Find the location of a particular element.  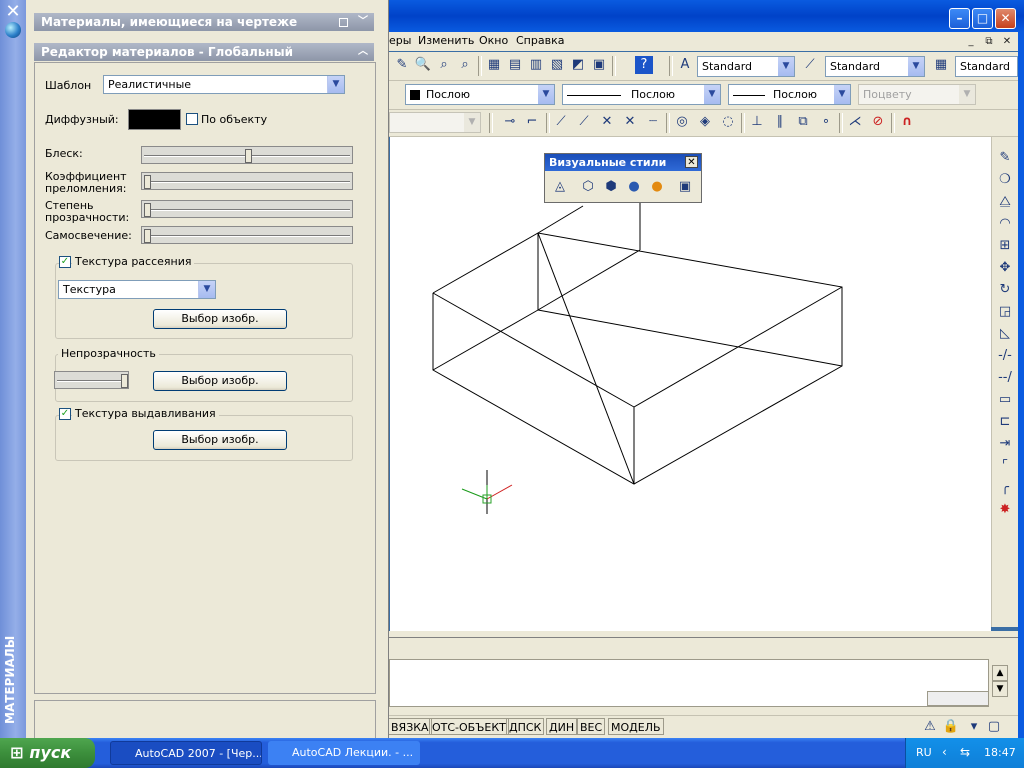

menu-item-help: Справка is located at coordinates (540, 40).